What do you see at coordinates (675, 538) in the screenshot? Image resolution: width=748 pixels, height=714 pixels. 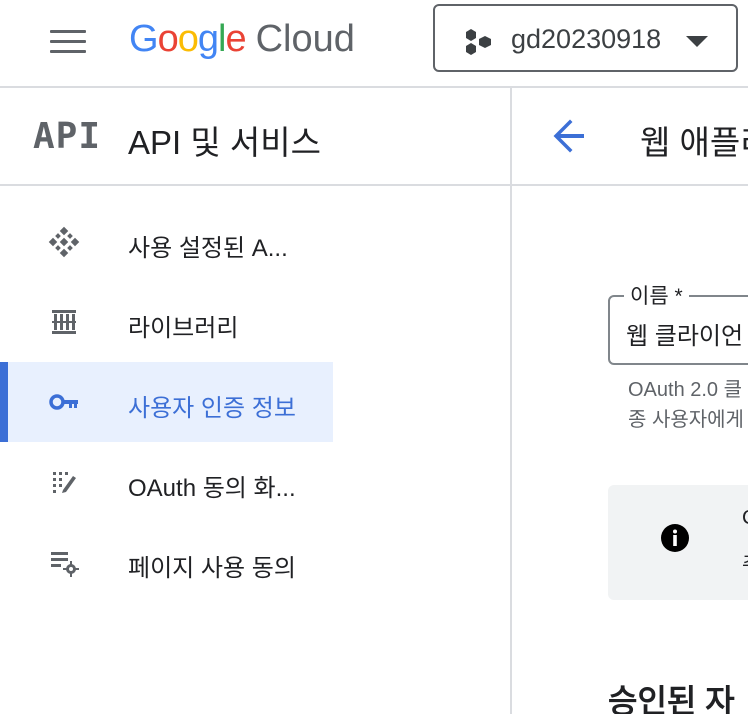 I see `info-icon` at bounding box center [675, 538].